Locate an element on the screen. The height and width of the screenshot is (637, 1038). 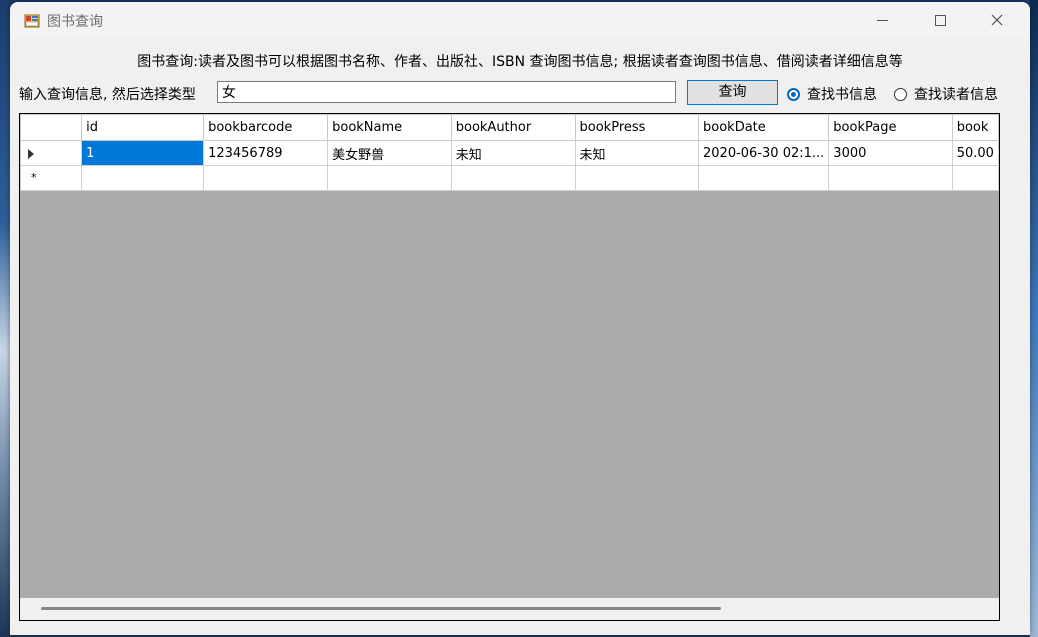
column-header: bookbarcode is located at coordinates (266, 127).